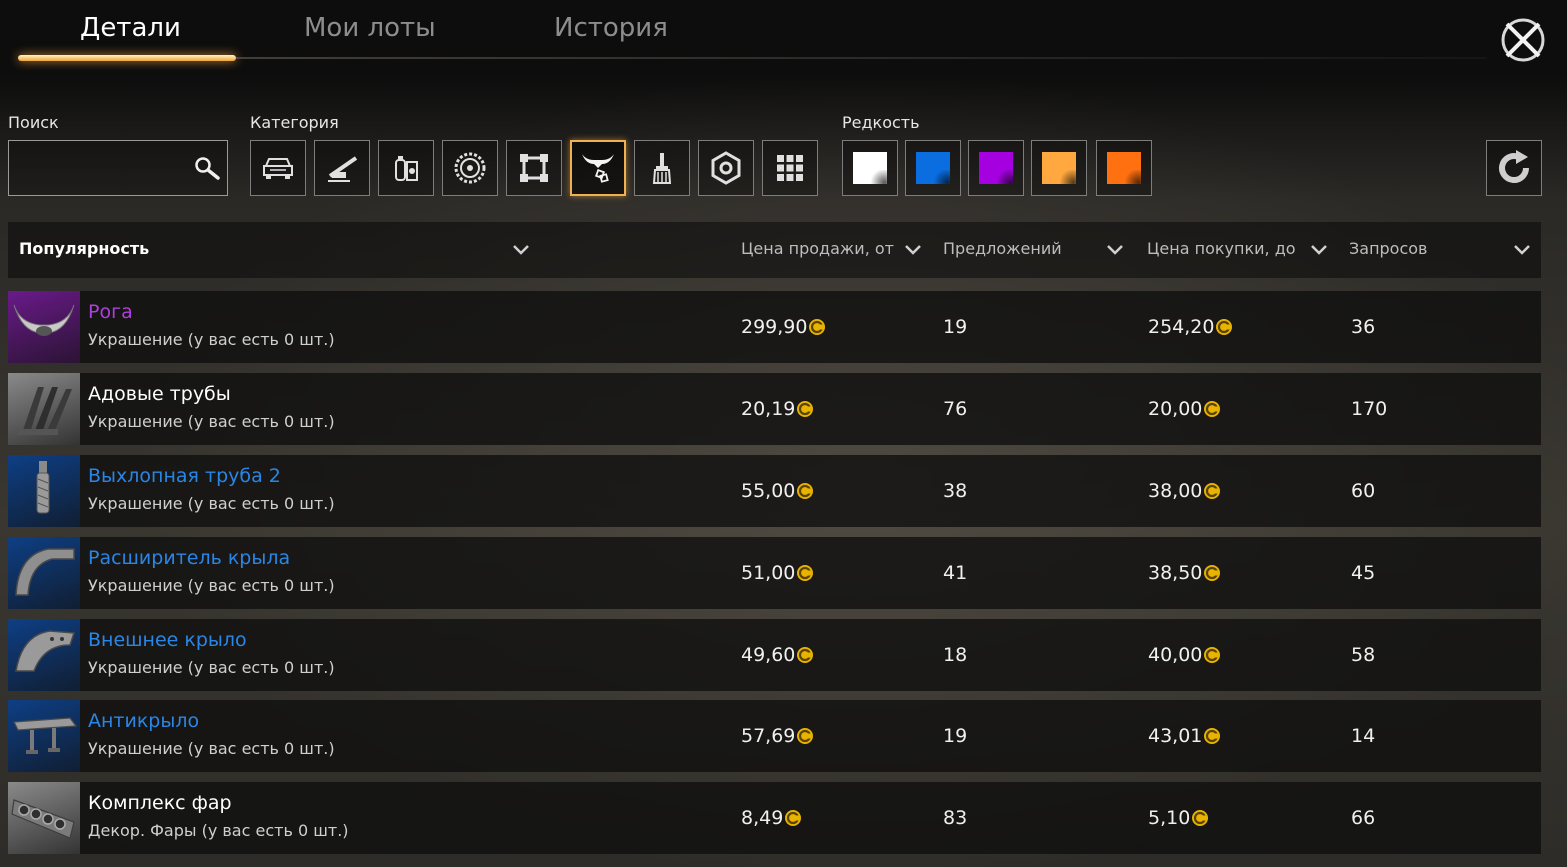  I want to click on buy-price-value: 40,00, so click(1175, 655).